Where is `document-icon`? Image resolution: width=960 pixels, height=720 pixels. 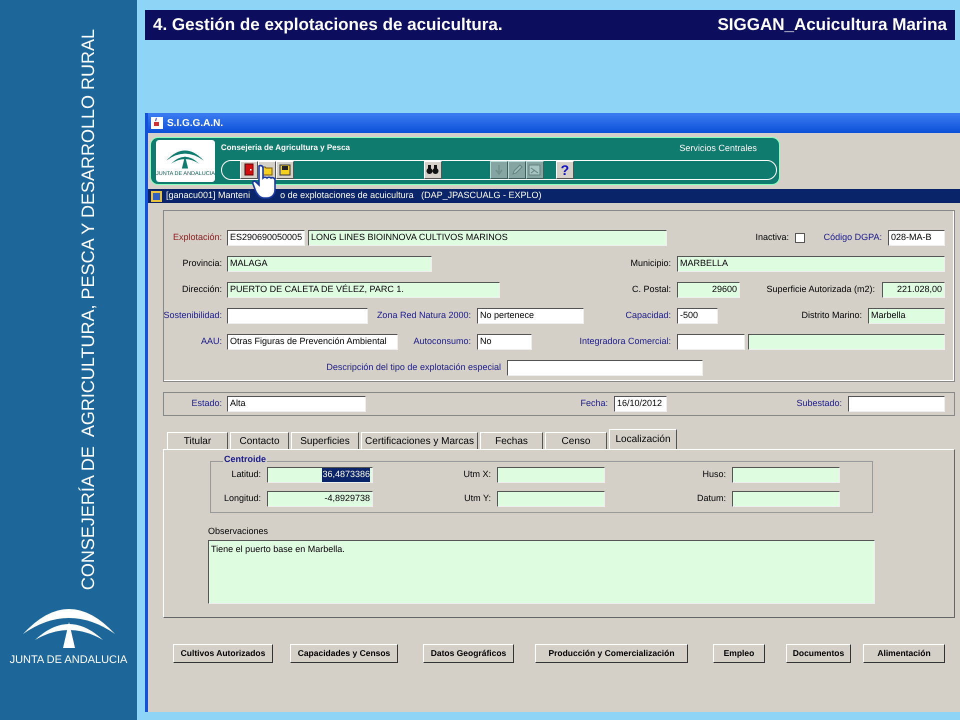 document-icon is located at coordinates (535, 170).